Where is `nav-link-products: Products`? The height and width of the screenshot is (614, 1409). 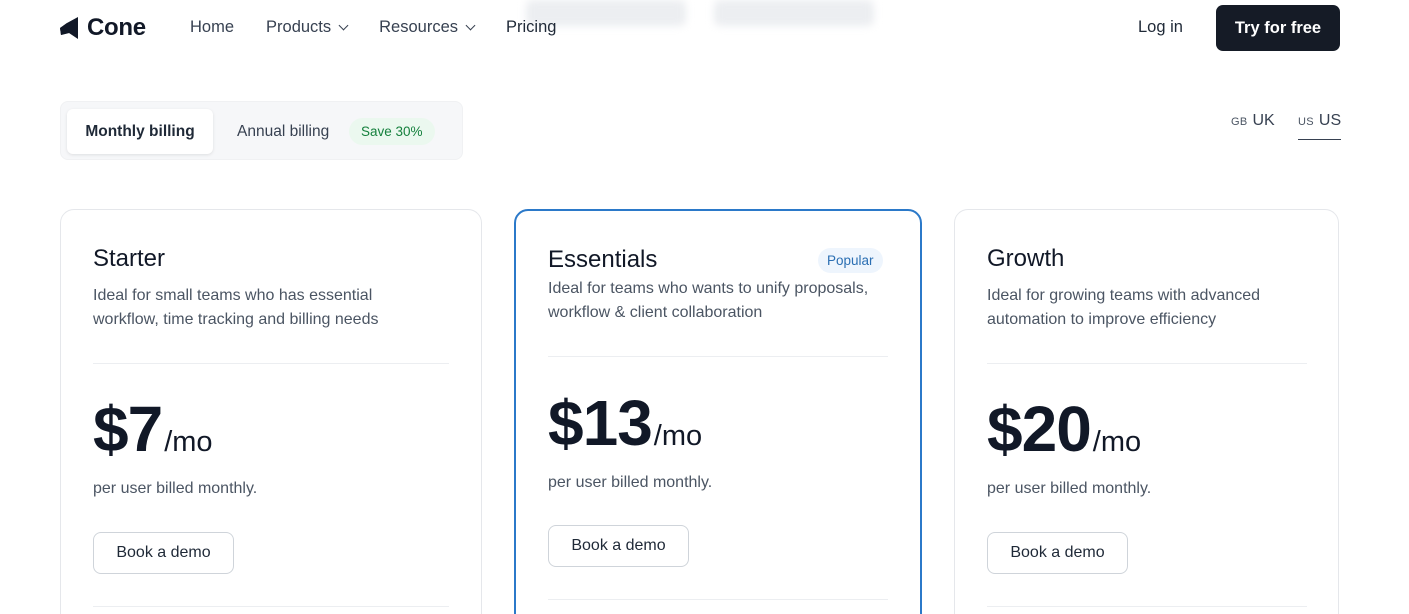 nav-link-products: Products is located at coordinates (307, 27).